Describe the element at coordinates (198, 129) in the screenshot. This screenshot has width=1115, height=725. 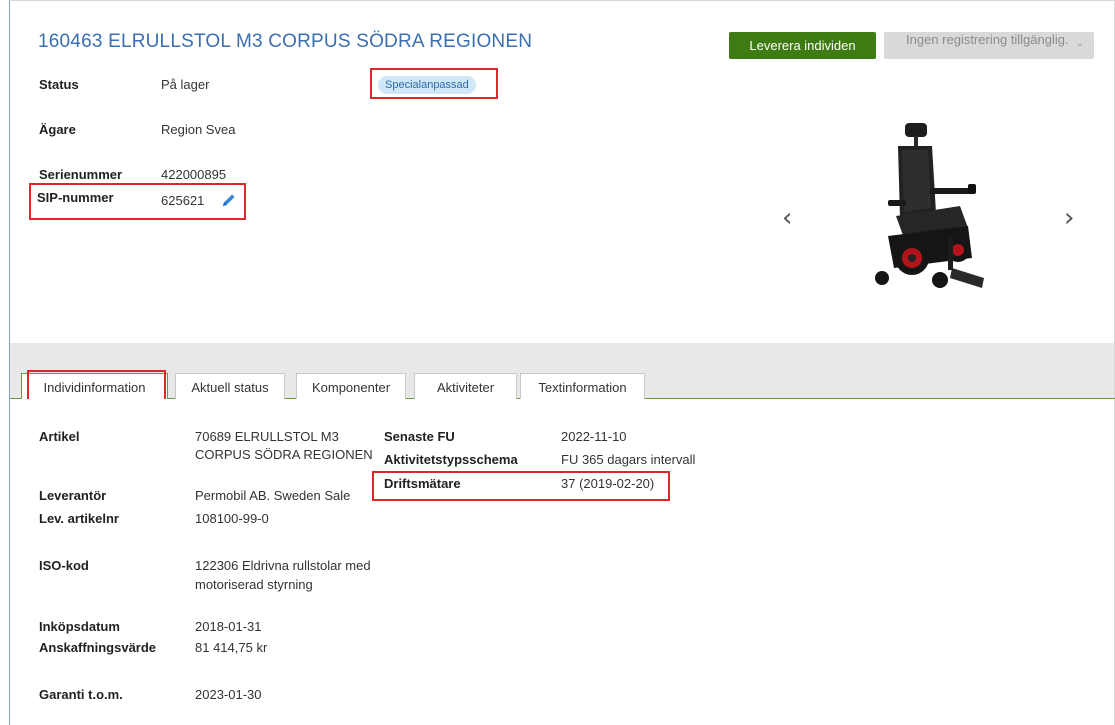
I see `owner-value: Region Svea` at that location.